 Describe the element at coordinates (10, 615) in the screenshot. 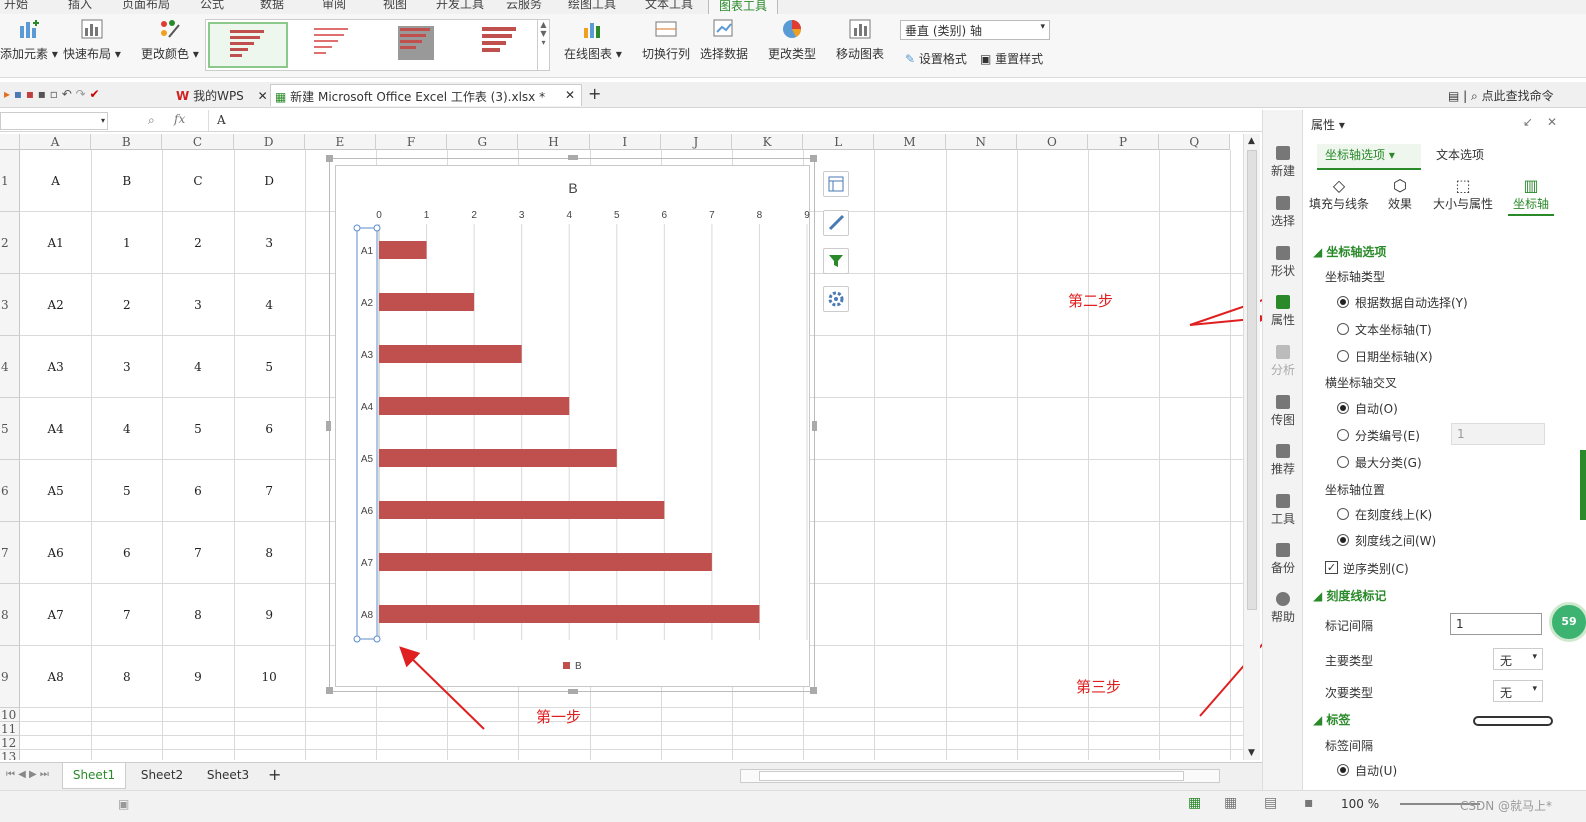

I see `row-header: 8` at that location.